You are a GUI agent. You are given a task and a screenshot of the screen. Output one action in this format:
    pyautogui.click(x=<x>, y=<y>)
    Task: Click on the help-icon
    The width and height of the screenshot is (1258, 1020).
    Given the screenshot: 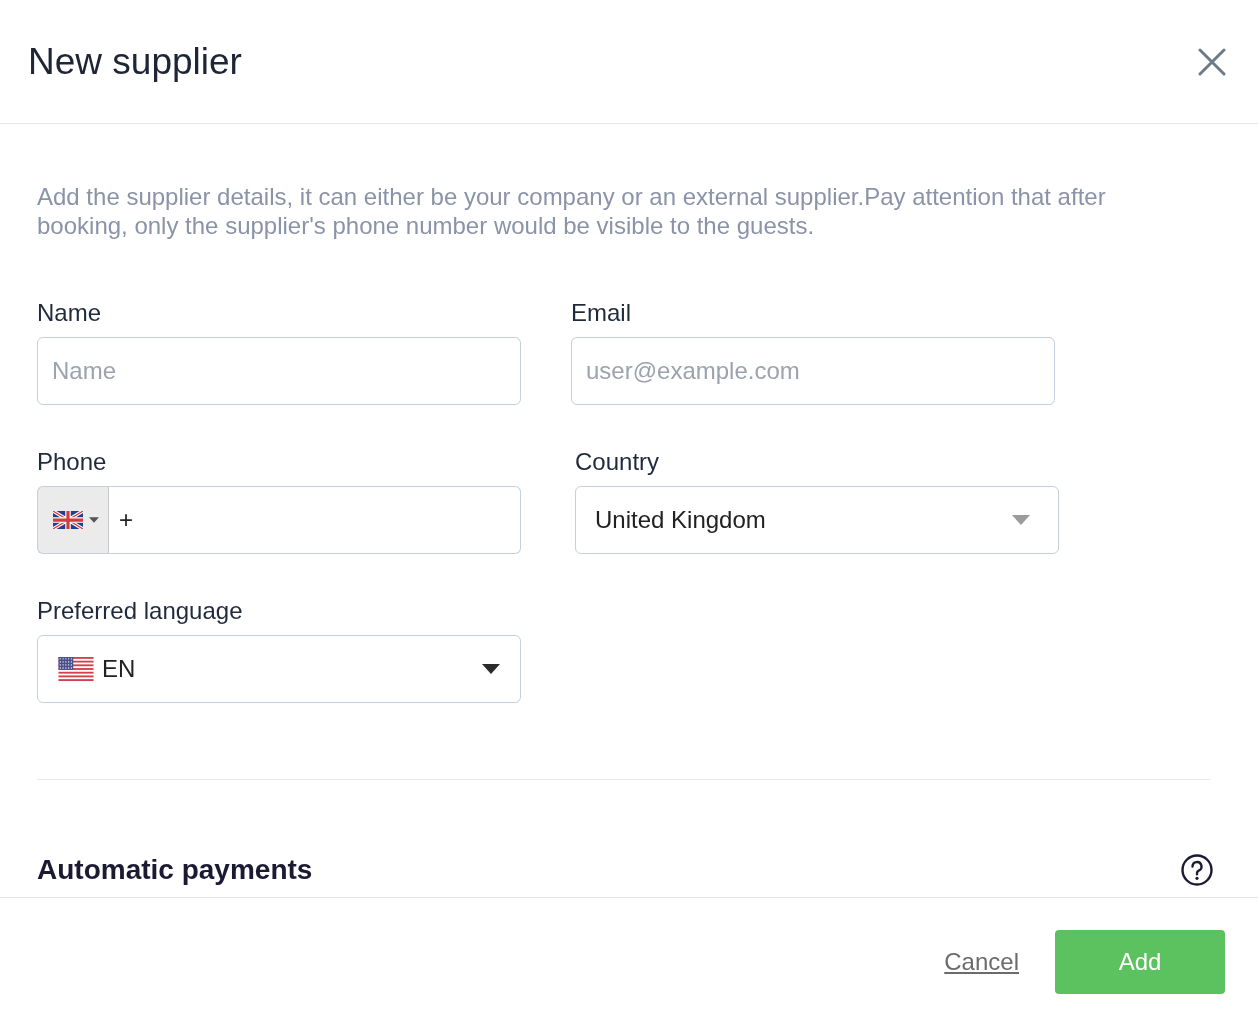 What is the action you would take?
    pyautogui.click(x=1197, y=870)
    